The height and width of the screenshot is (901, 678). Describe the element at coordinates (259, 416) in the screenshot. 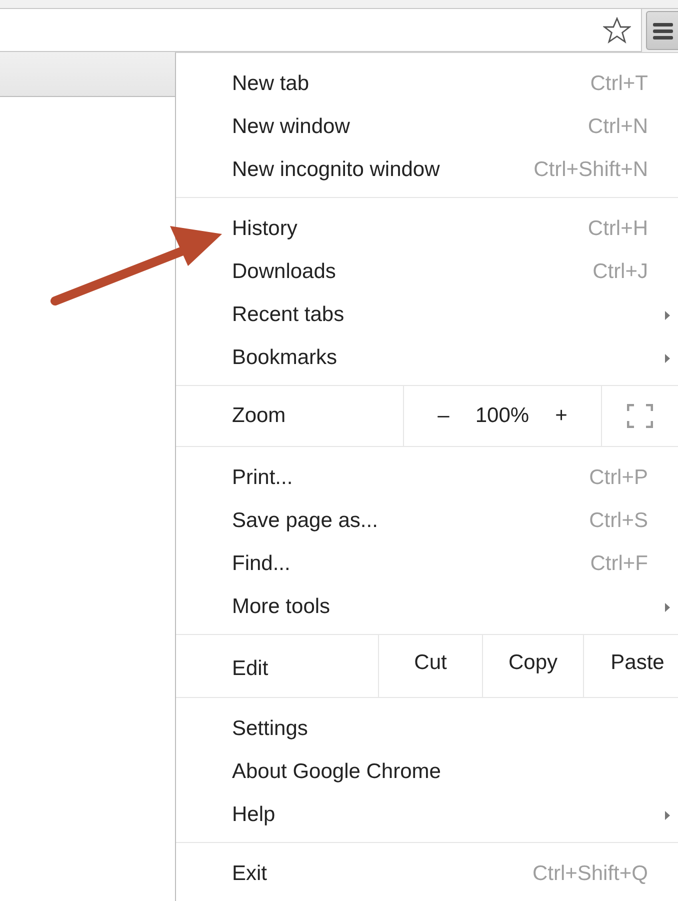

I see `zoom-label: Zoom` at that location.